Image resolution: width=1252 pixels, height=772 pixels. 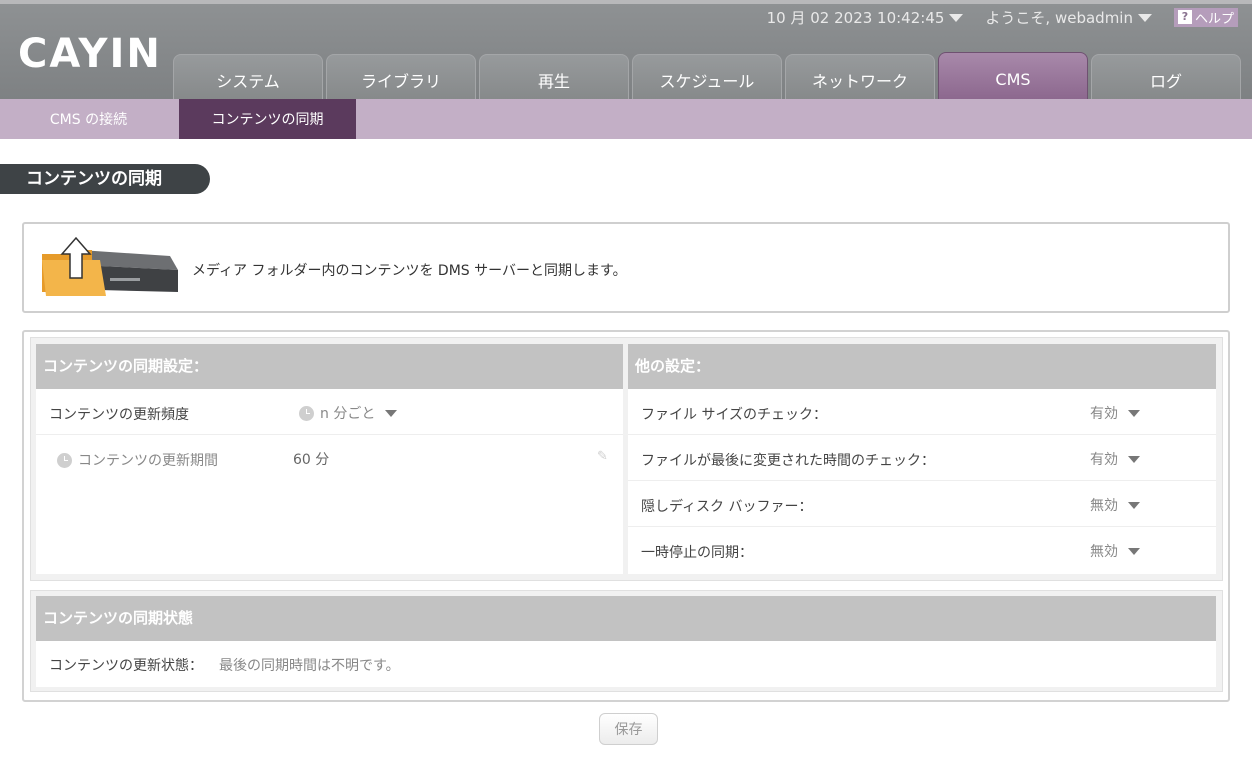 I want to click on user-dropdown-icon, so click(x=1144, y=18).